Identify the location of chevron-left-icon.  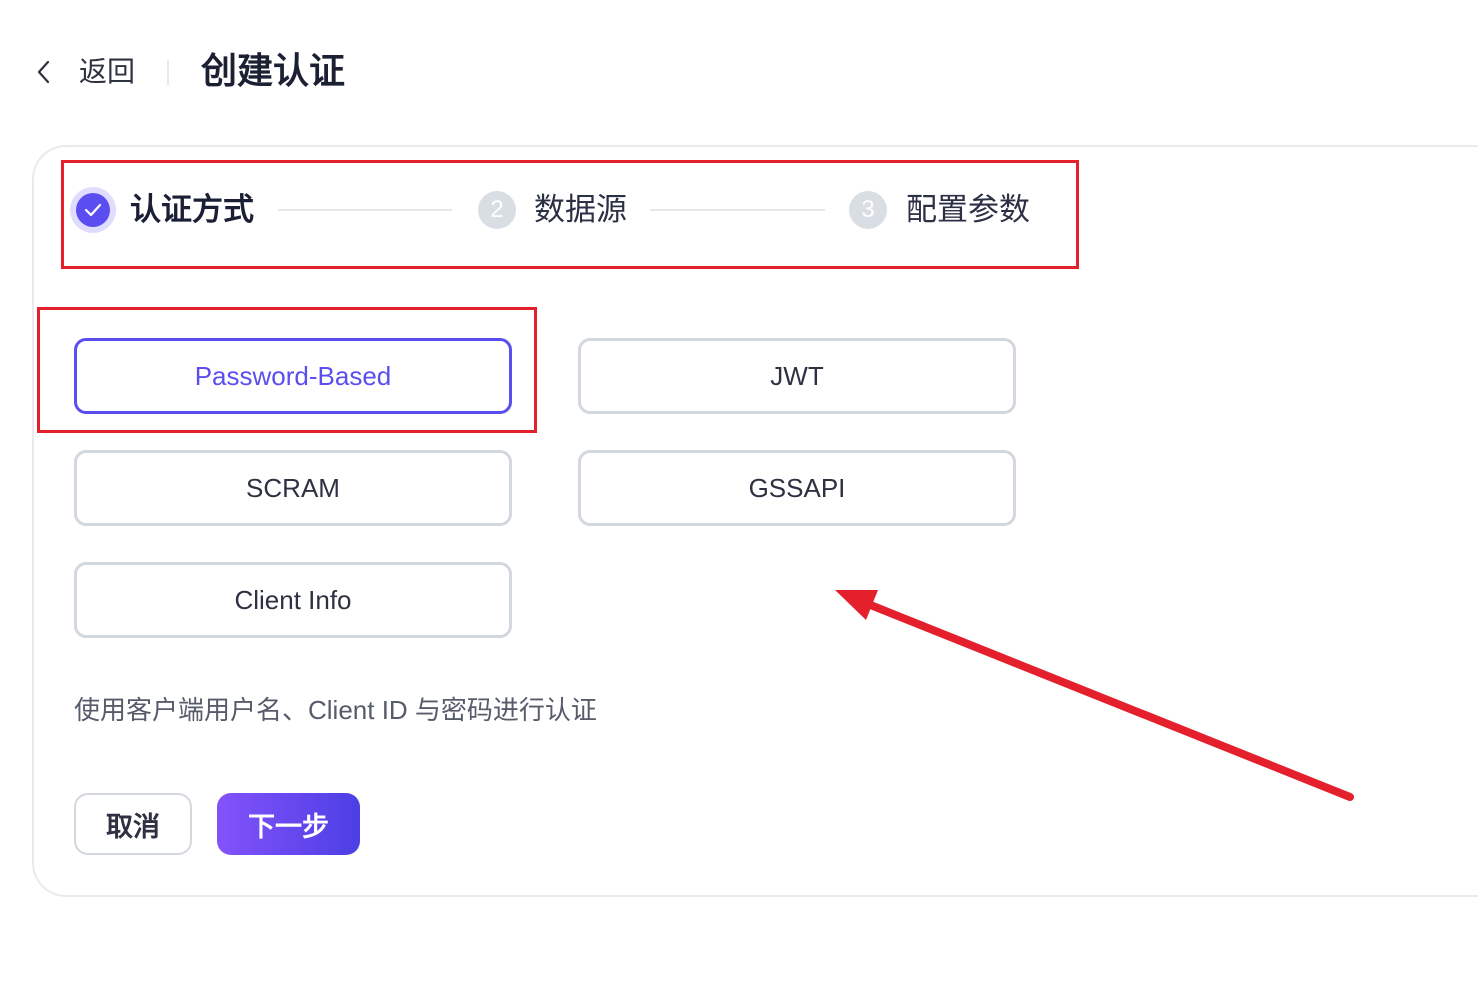
(44, 72).